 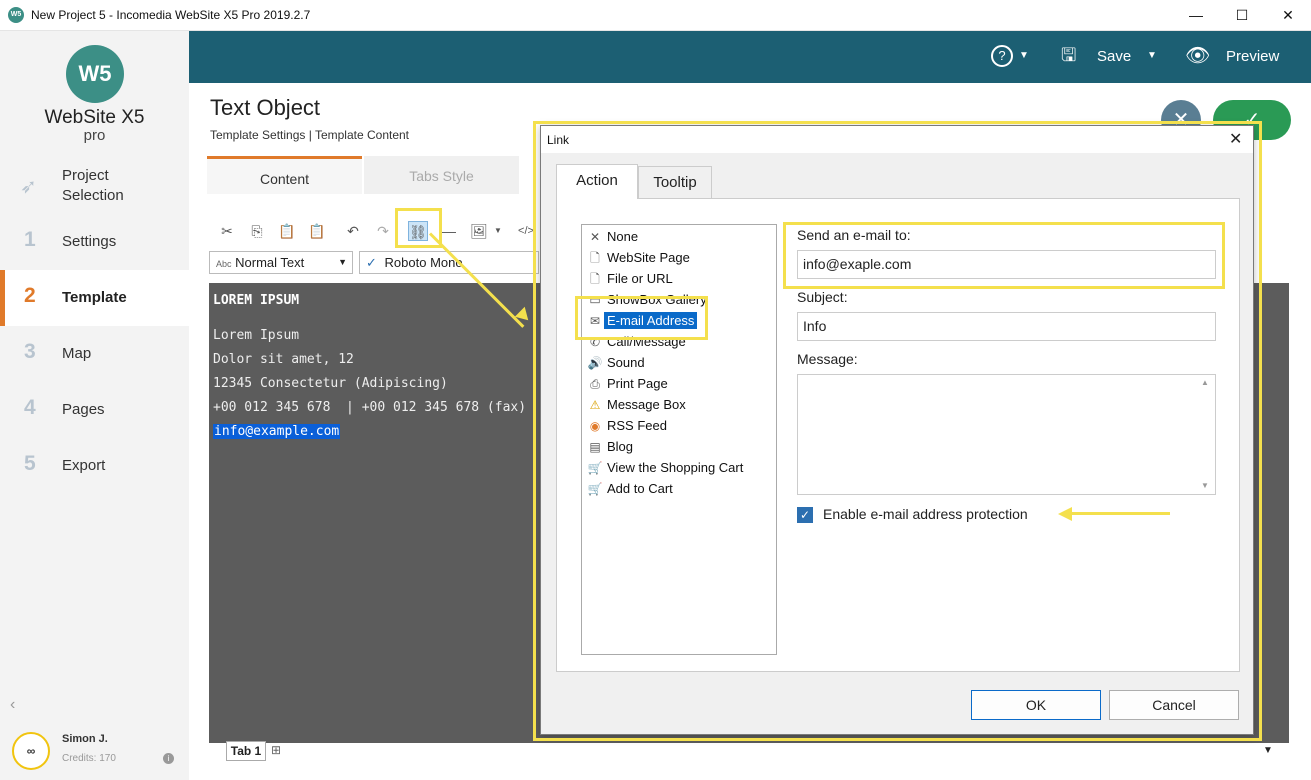 What do you see at coordinates (595, 279) in the screenshot?
I see `file-icon: 🗋` at bounding box center [595, 279].